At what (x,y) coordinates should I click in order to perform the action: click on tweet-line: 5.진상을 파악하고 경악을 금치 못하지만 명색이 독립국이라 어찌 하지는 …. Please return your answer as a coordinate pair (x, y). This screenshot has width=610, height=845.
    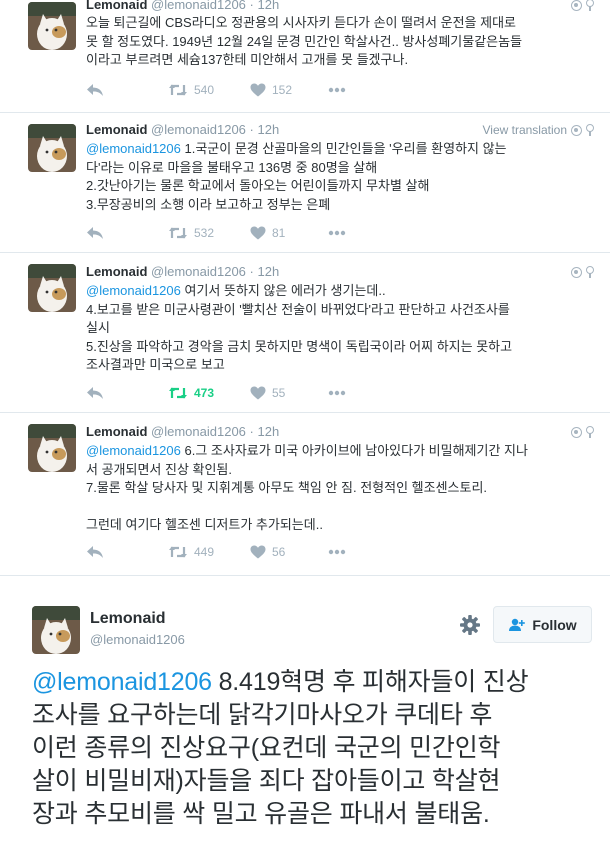
    Looking at the image, I should click on (299, 346).